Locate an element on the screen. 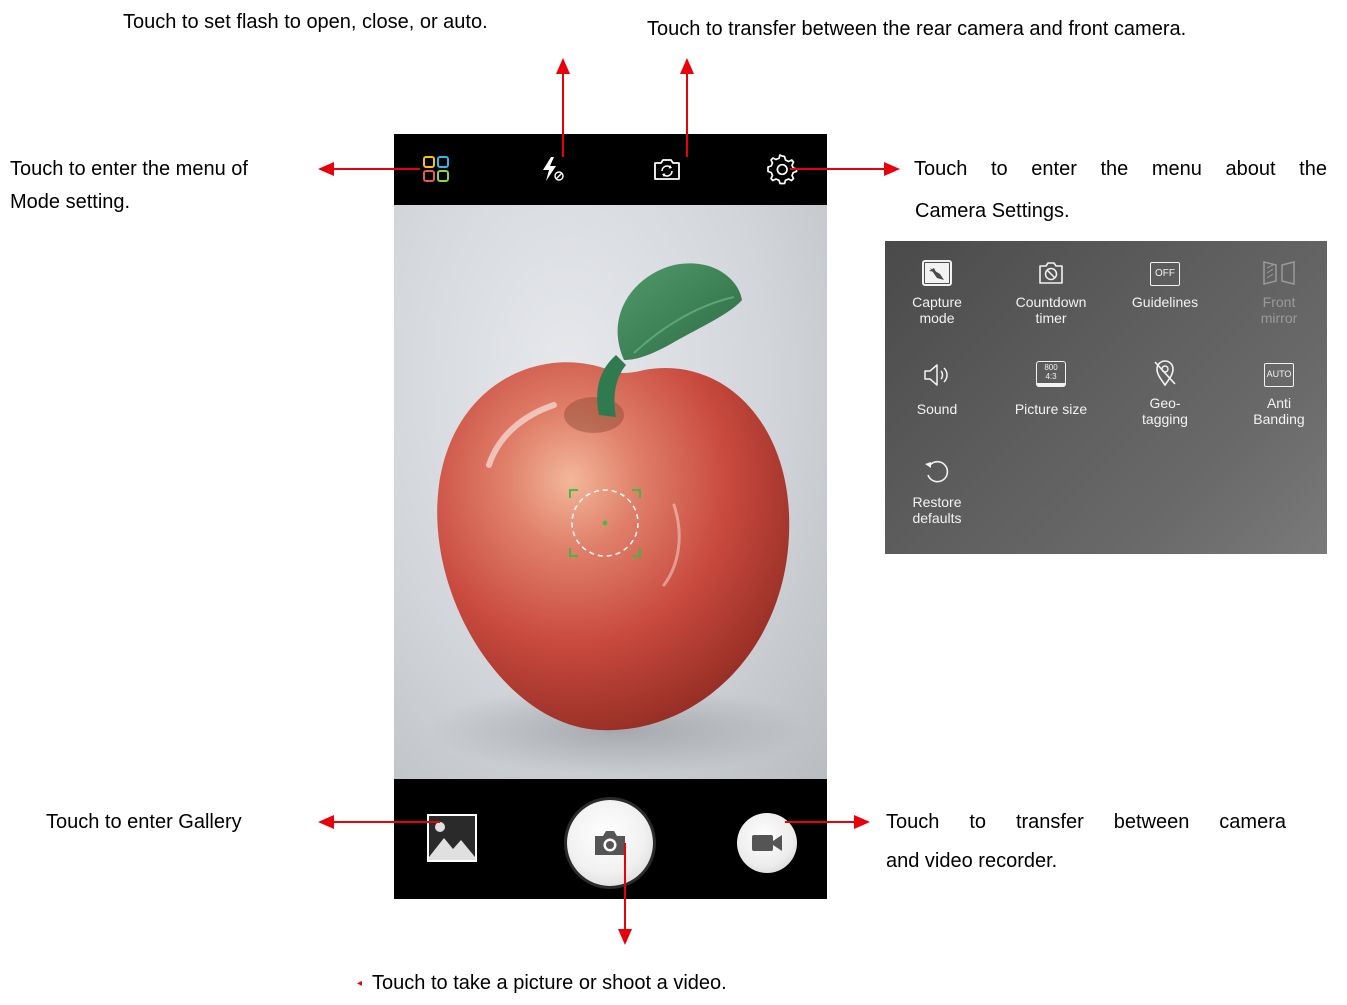  callout-video-line2: and video recorder. is located at coordinates (972, 861).